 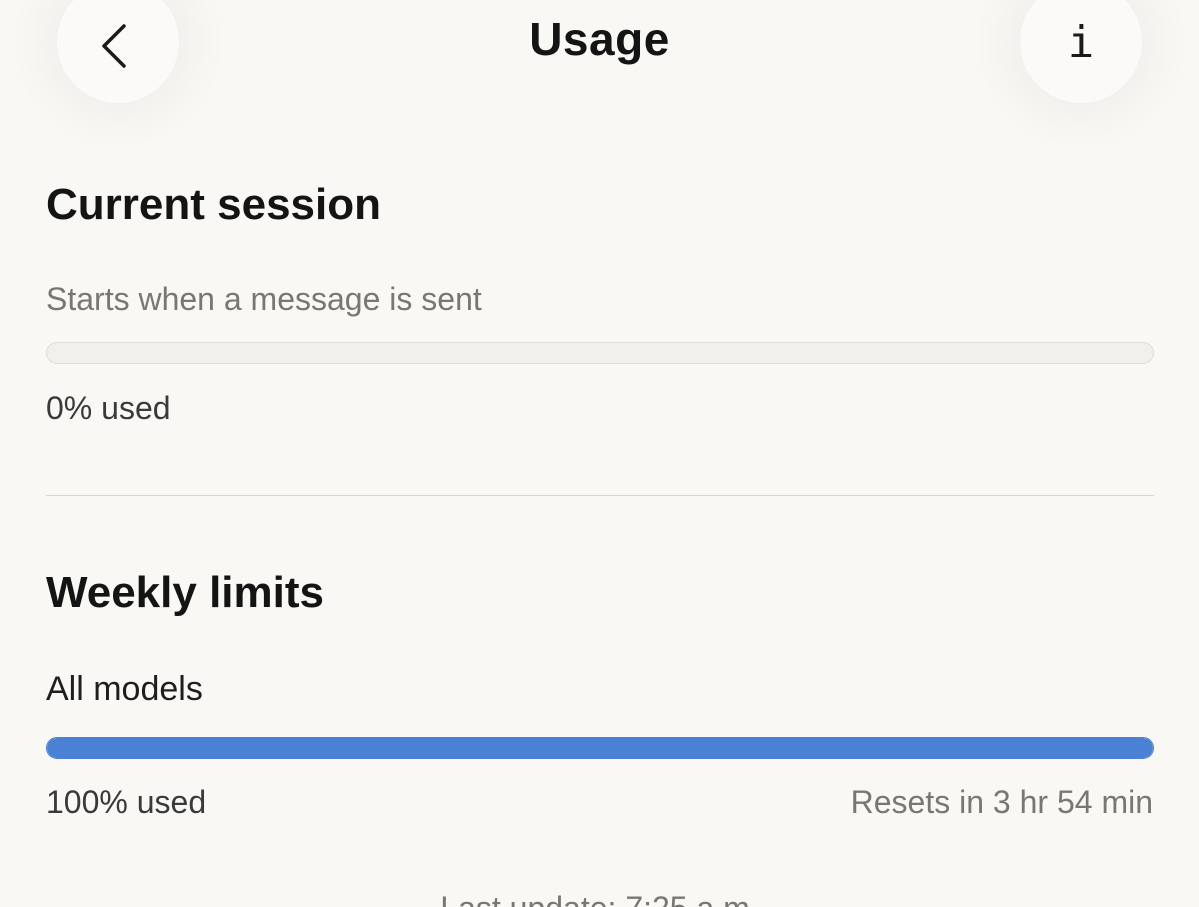 What do you see at coordinates (185, 592) in the screenshot?
I see `weekly-limits-title: Weekly limits` at bounding box center [185, 592].